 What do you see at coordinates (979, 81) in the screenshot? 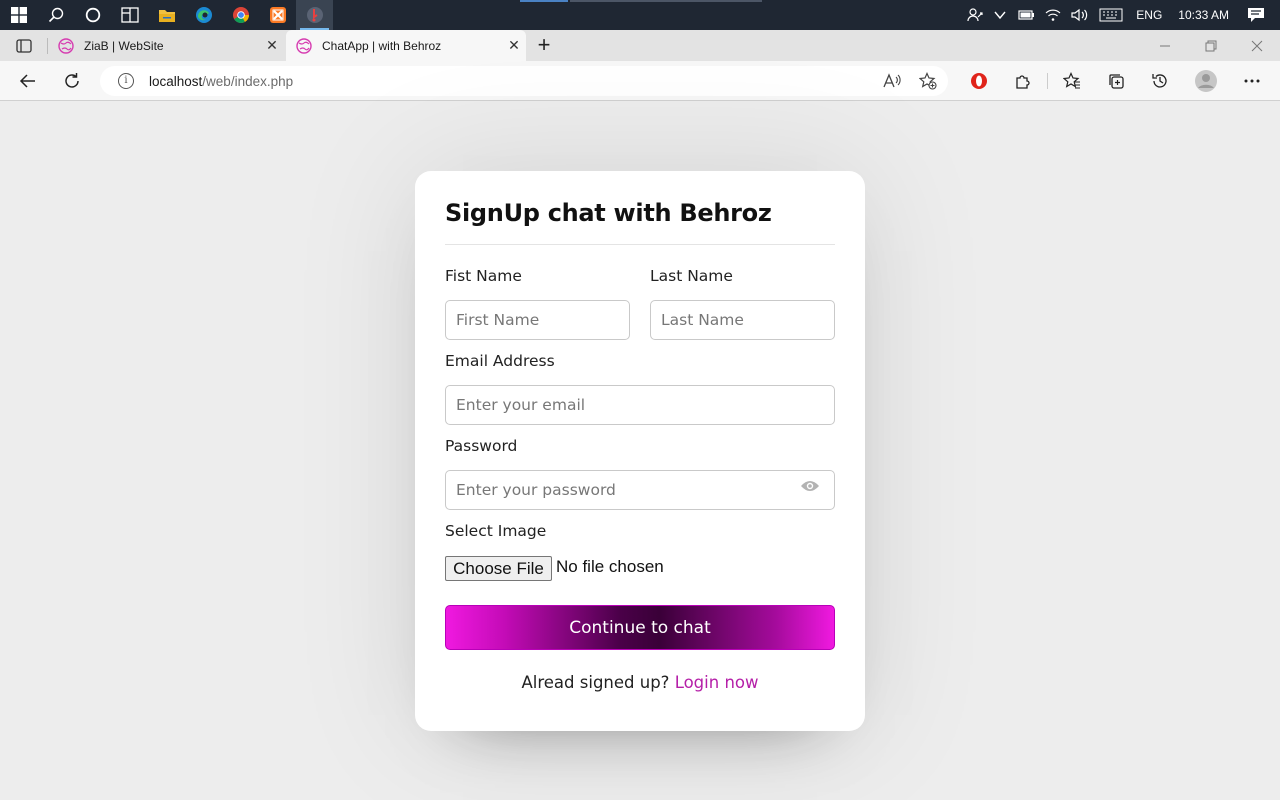
I see `opera-extension-icon` at bounding box center [979, 81].